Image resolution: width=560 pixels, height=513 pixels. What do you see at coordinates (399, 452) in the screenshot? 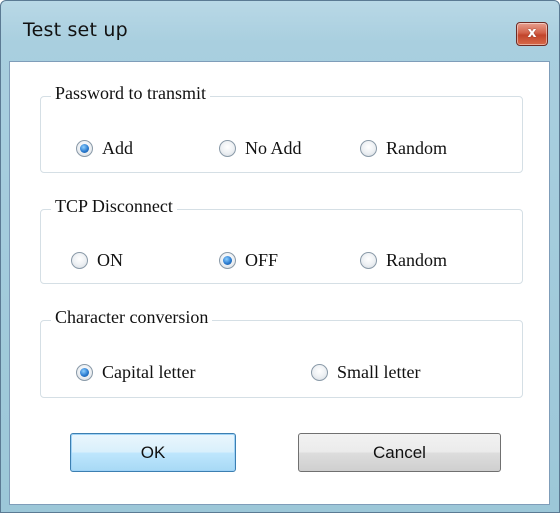
I see `cancel-button: Cancel` at bounding box center [399, 452].